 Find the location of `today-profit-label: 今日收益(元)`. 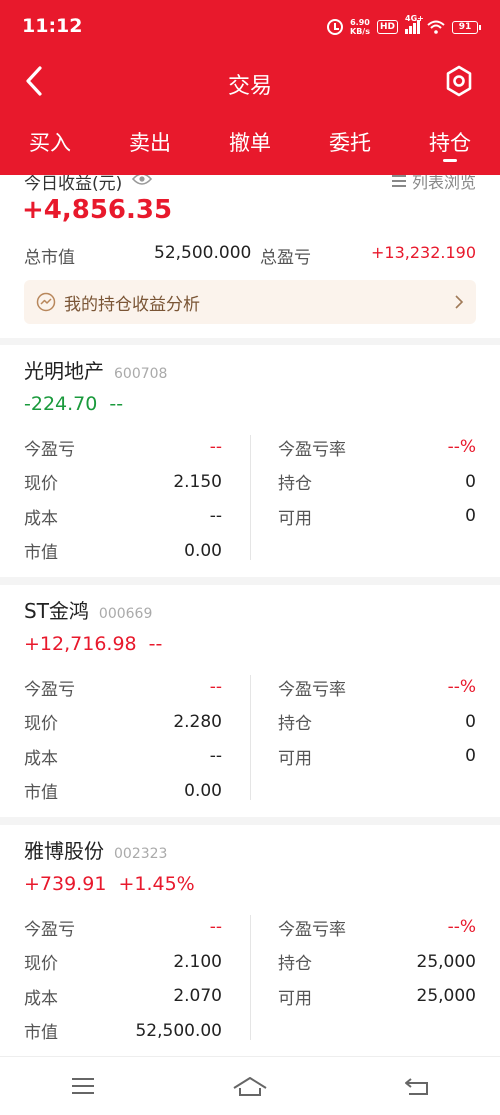

today-profit-label: 今日收益(元) is located at coordinates (73, 184).